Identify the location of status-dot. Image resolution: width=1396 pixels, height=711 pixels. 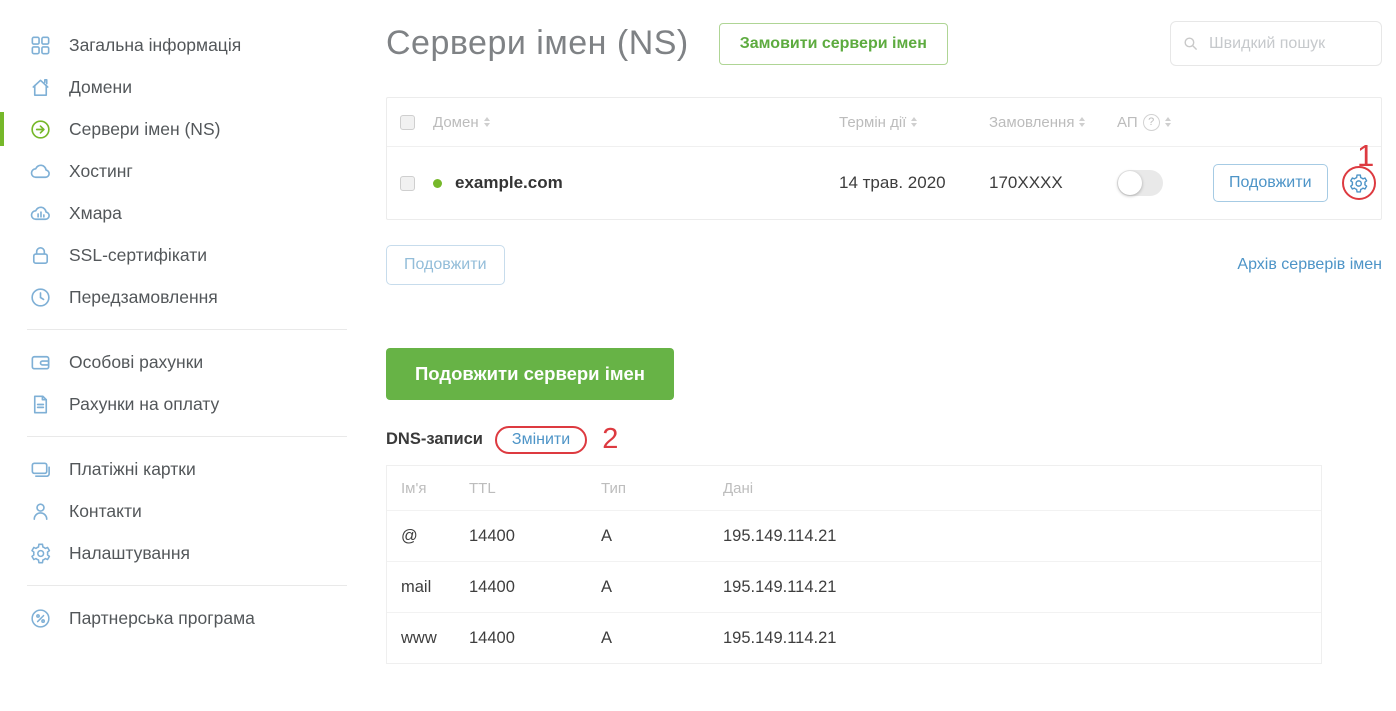
(437, 183).